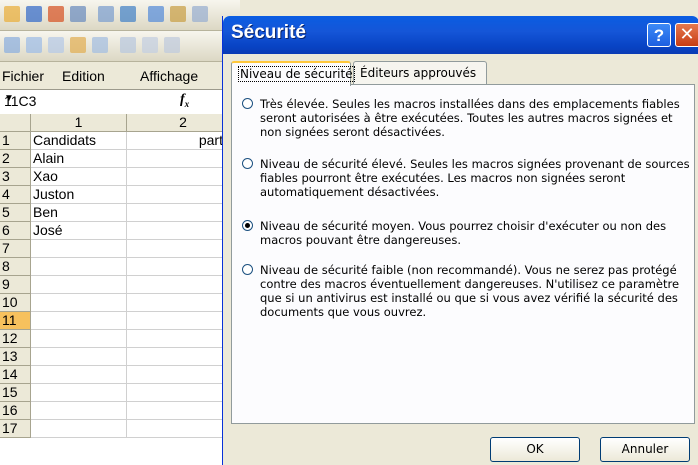 The image size is (698, 465). Describe the element at coordinates (128, 14) in the screenshot. I see `spelling-icon` at that location.